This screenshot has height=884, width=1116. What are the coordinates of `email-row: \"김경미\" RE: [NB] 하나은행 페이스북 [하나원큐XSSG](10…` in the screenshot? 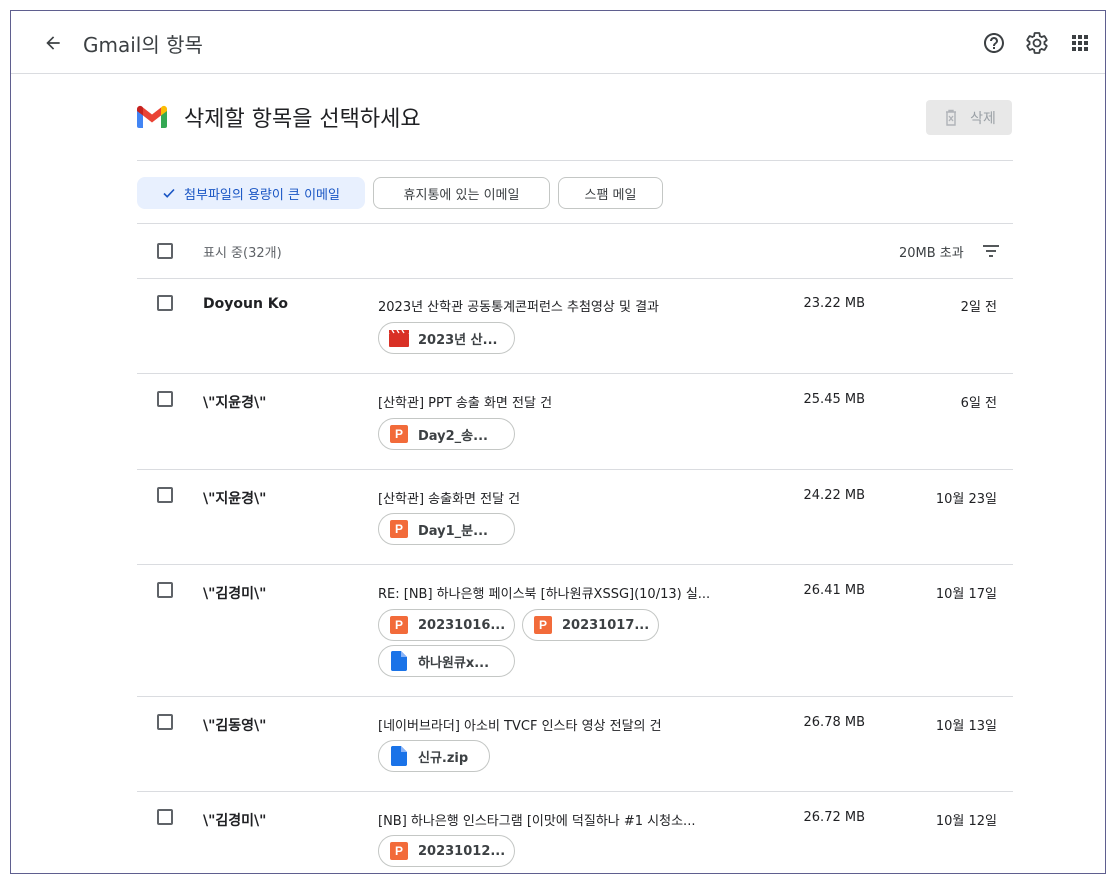 It's located at (575, 631).